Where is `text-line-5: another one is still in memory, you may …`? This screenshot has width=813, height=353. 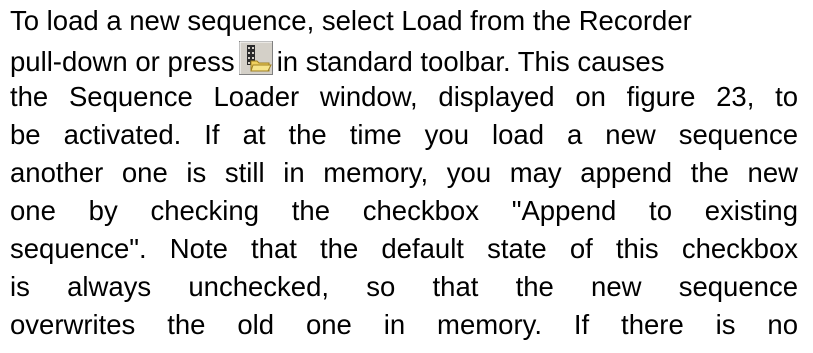 text-line-5: another one is still in memory, you may … is located at coordinates (404, 172).